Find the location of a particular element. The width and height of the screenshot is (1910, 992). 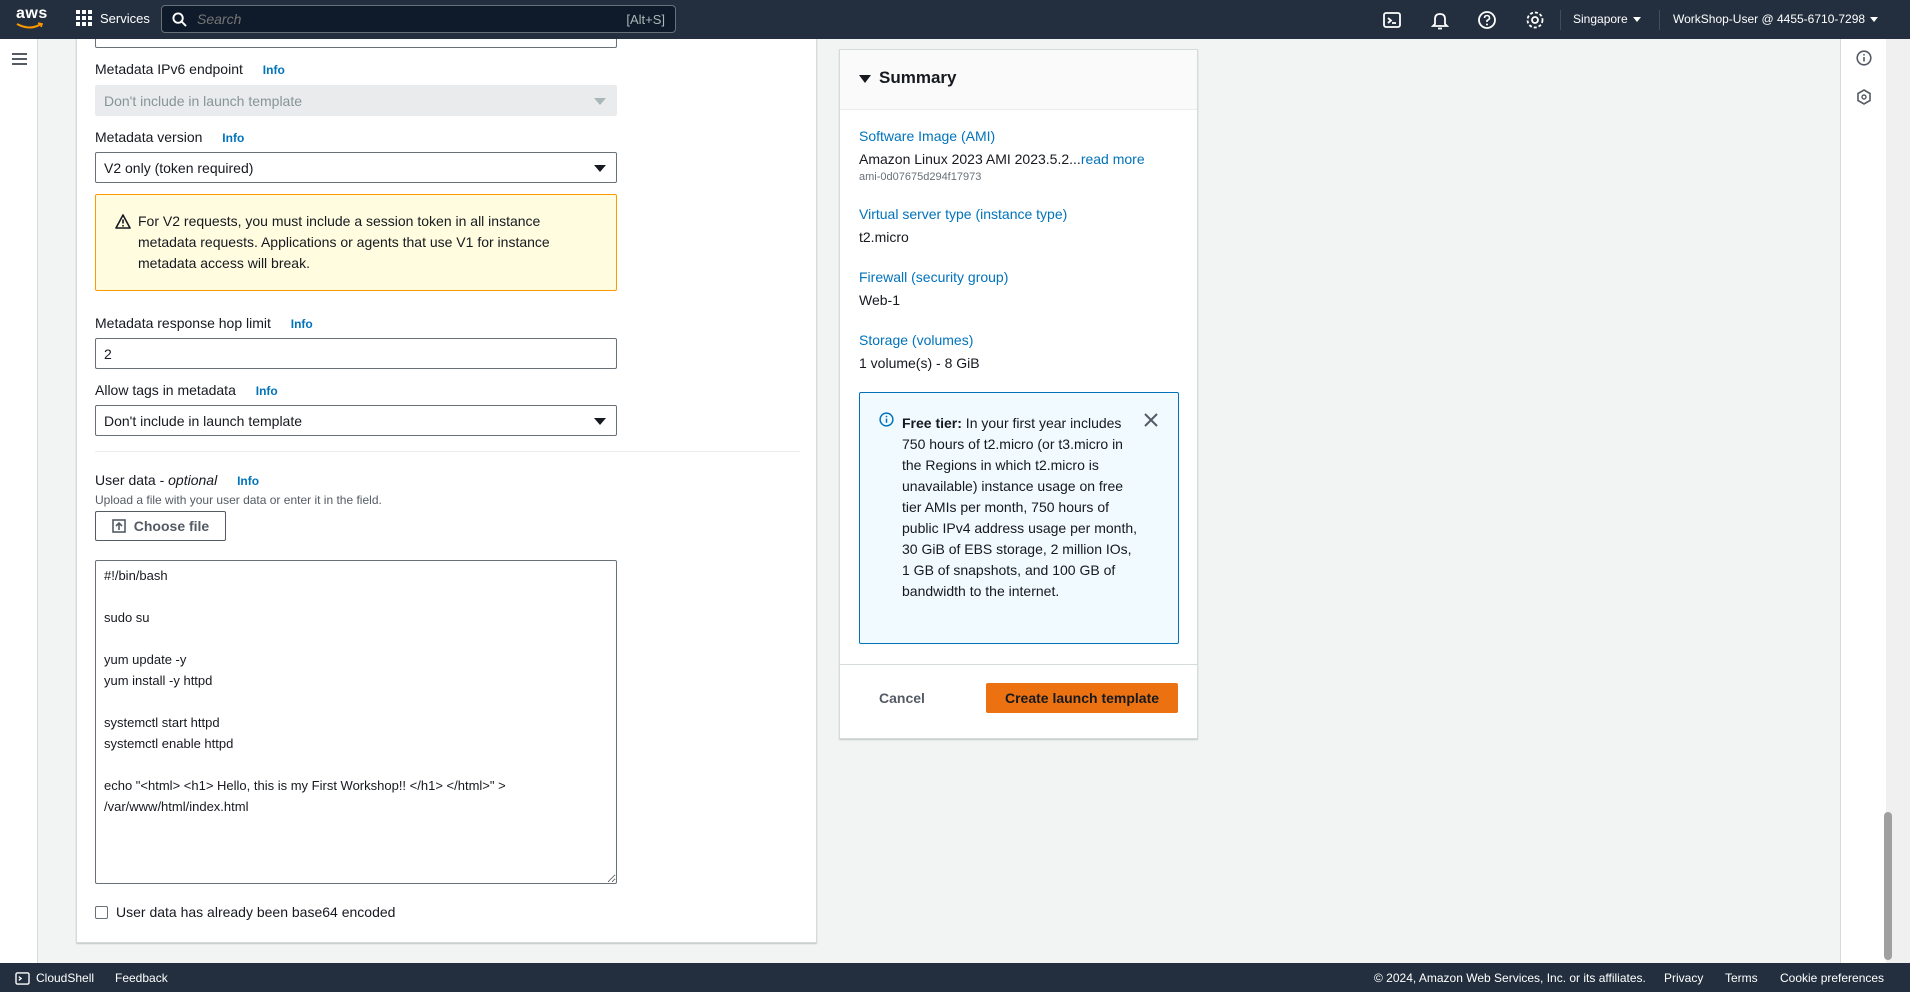

ami-read-more-link: read more is located at coordinates (1113, 159).